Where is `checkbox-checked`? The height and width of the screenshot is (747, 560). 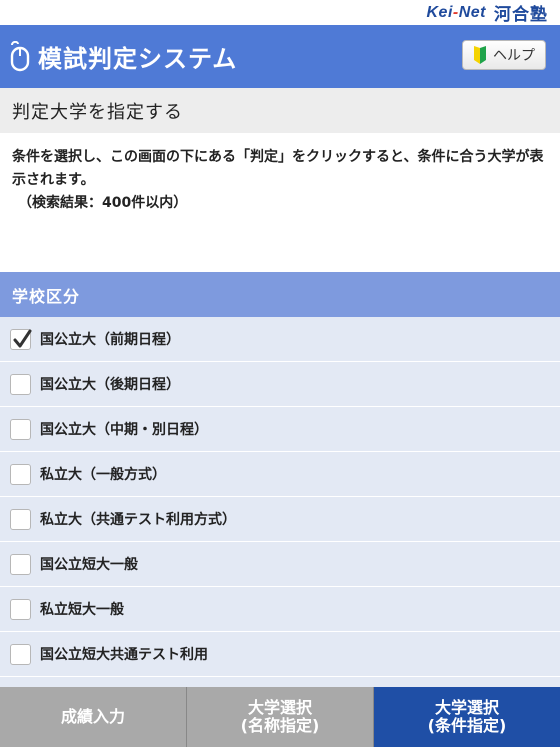
checkbox-checked is located at coordinates (21, 339).